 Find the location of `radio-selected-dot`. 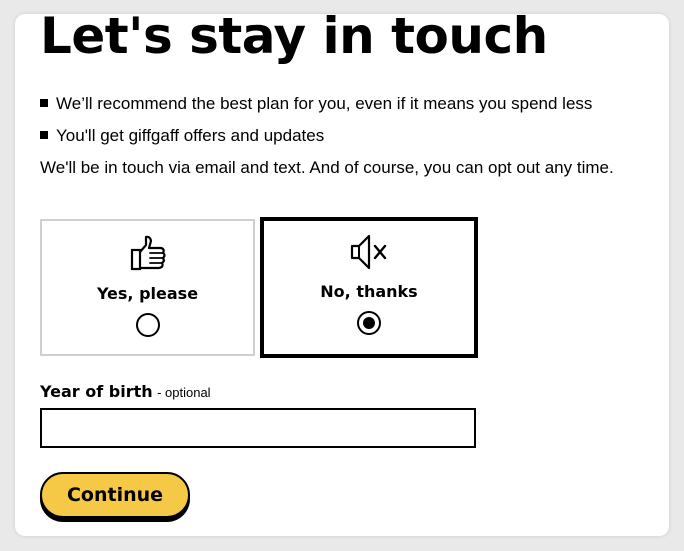

radio-selected-dot is located at coordinates (369, 323).